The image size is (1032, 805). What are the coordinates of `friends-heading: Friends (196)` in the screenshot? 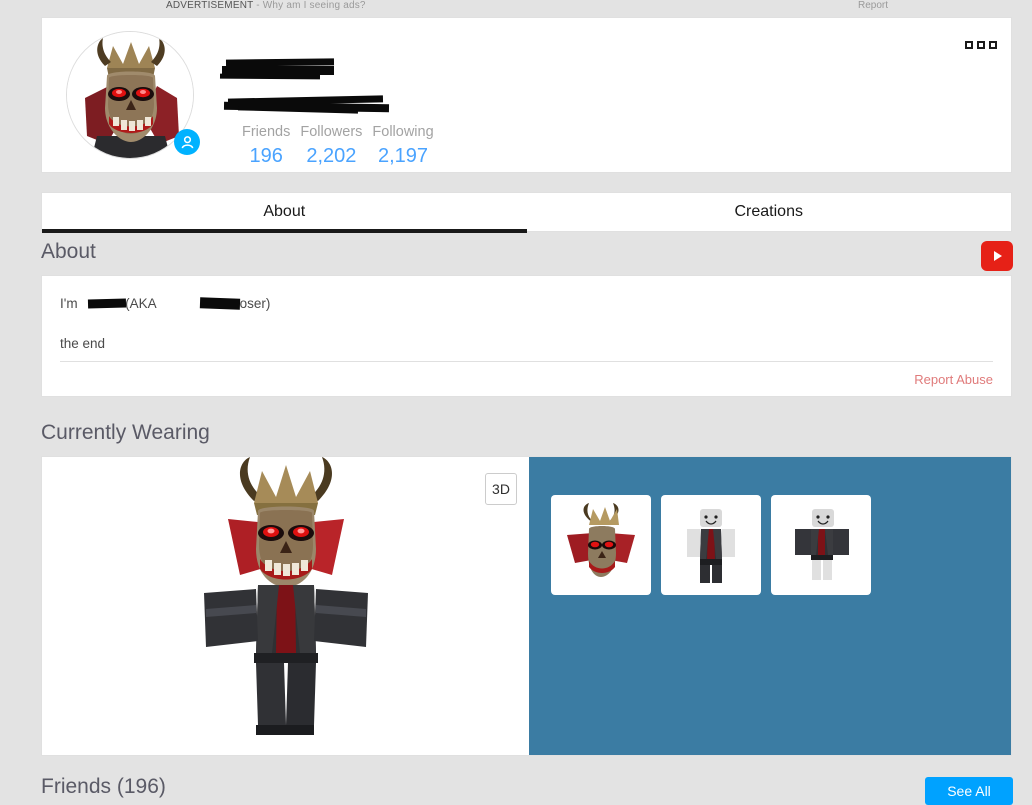 It's located at (103, 786).